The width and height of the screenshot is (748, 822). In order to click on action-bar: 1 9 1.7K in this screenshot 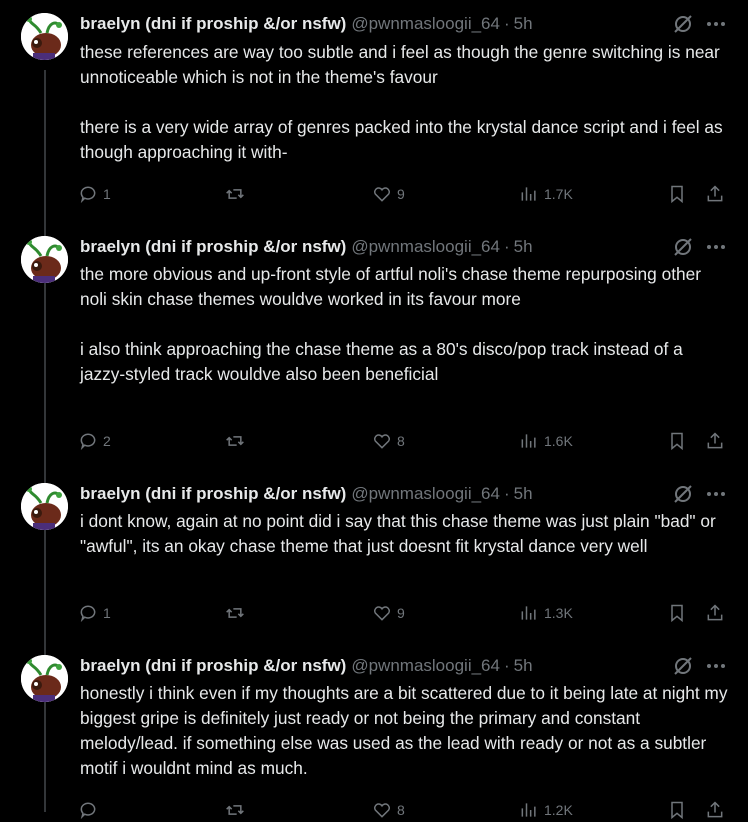, I will do `click(403, 194)`.